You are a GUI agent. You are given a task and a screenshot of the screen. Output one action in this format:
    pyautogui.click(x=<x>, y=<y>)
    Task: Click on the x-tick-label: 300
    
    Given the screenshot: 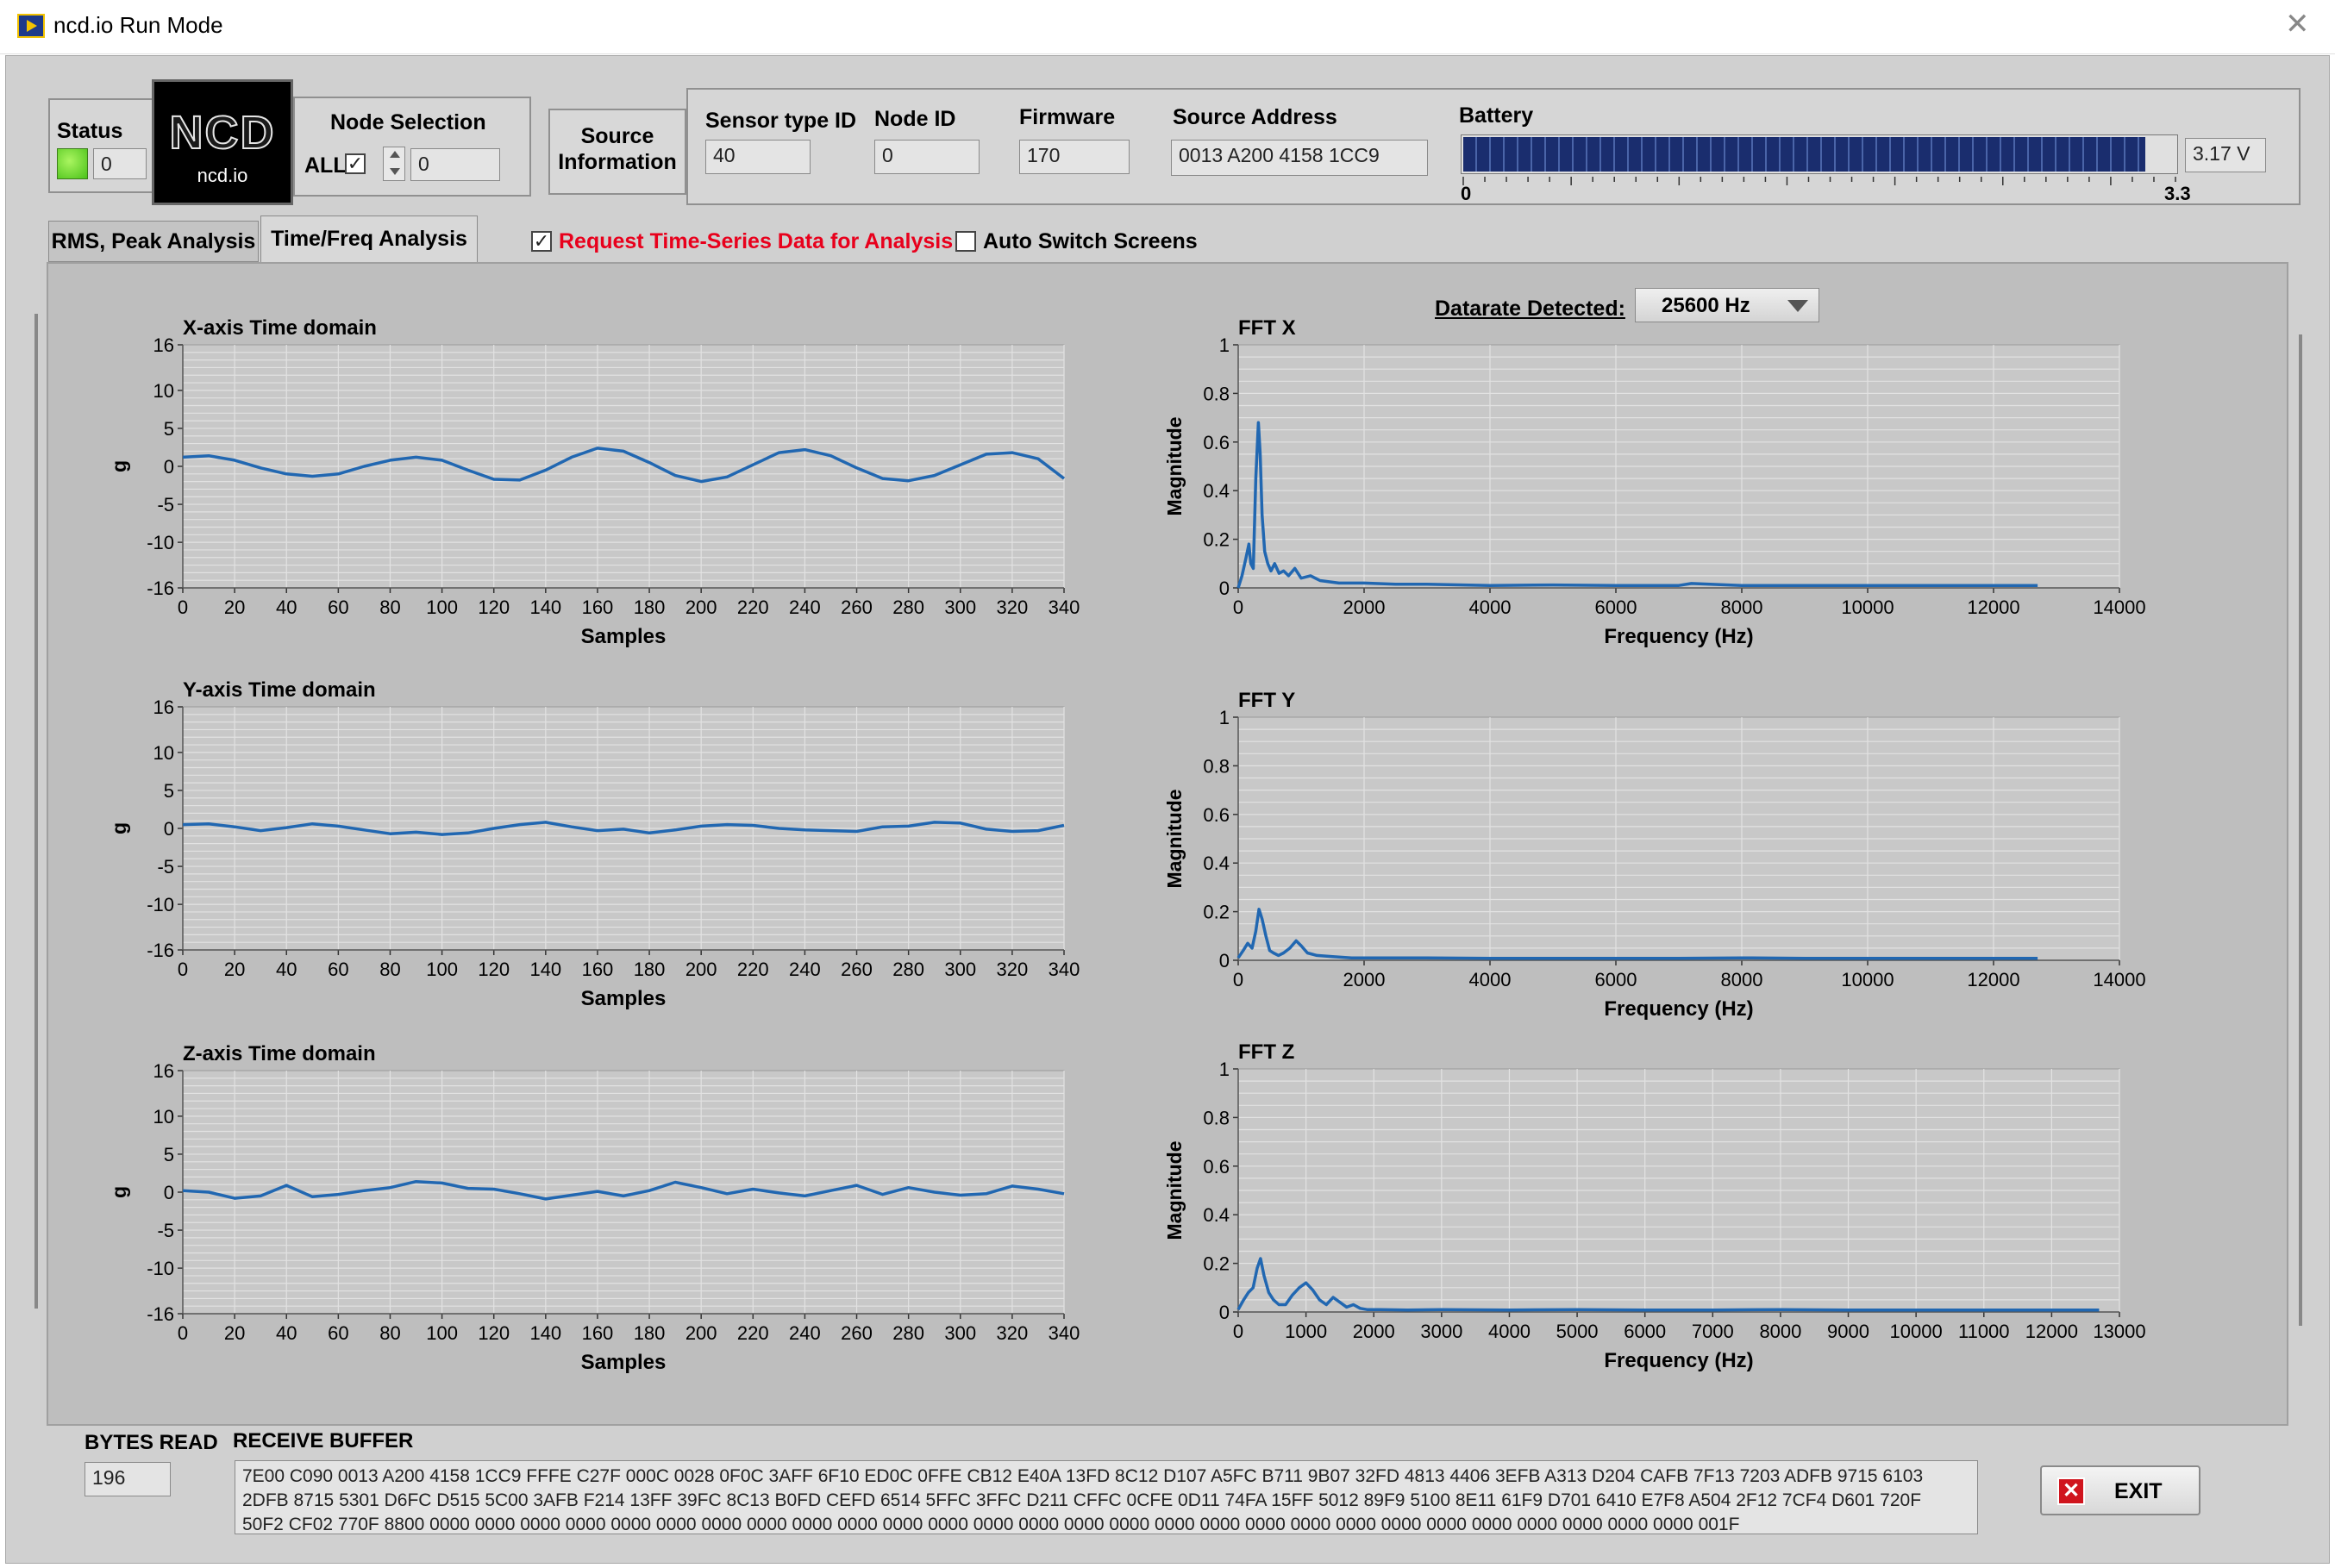 What is the action you would take?
    pyautogui.click(x=960, y=607)
    